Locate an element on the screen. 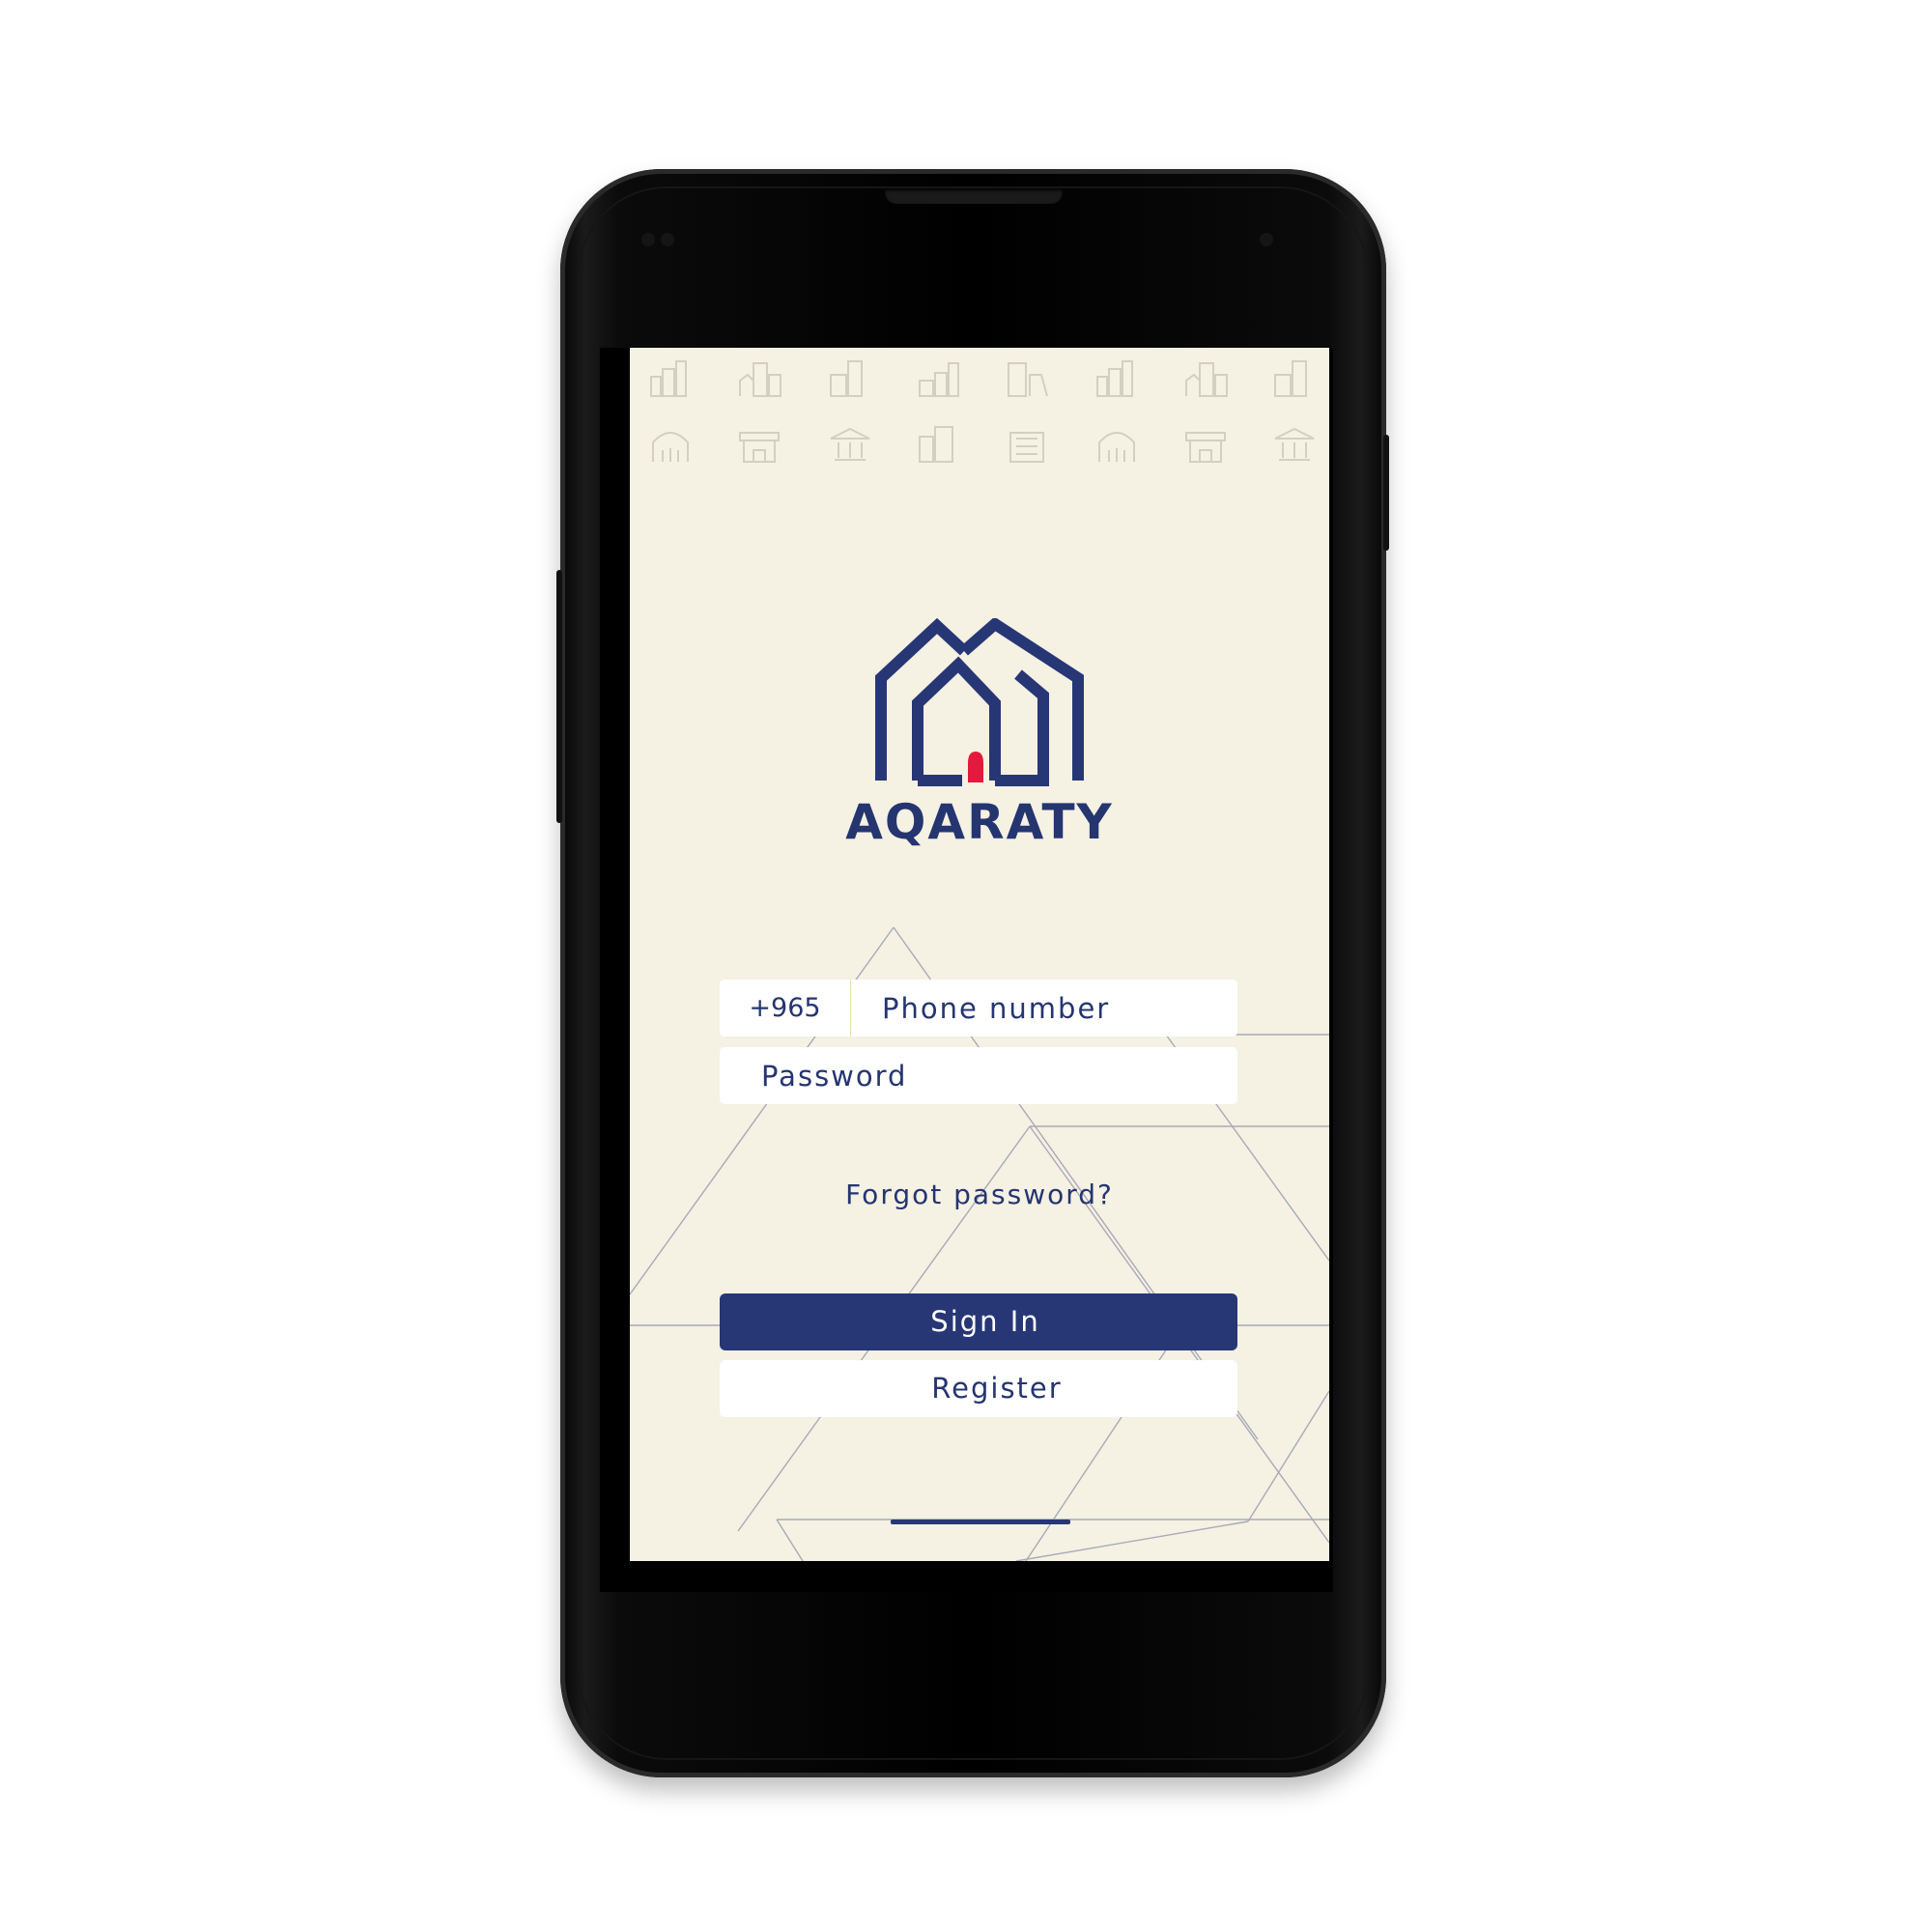  forgot-password-link: Forgot password? is located at coordinates (979, 1194).